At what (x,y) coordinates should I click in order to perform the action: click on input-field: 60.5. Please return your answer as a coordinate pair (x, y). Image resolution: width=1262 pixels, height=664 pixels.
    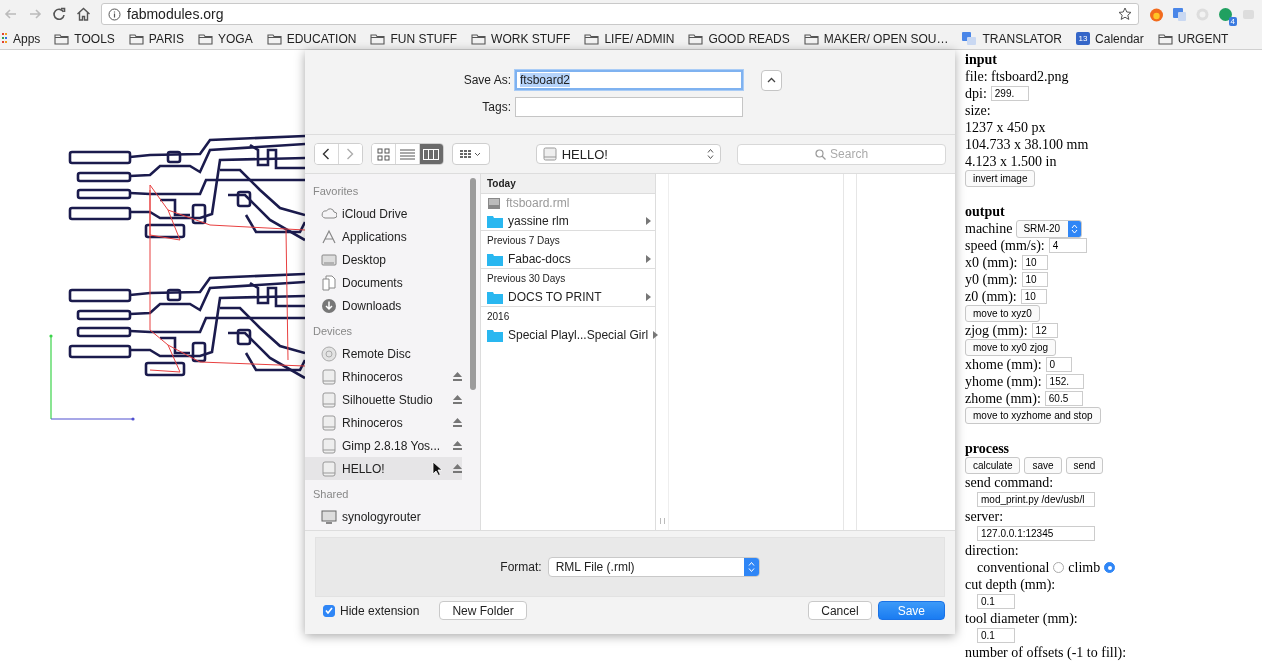
    Looking at the image, I should click on (1063, 398).